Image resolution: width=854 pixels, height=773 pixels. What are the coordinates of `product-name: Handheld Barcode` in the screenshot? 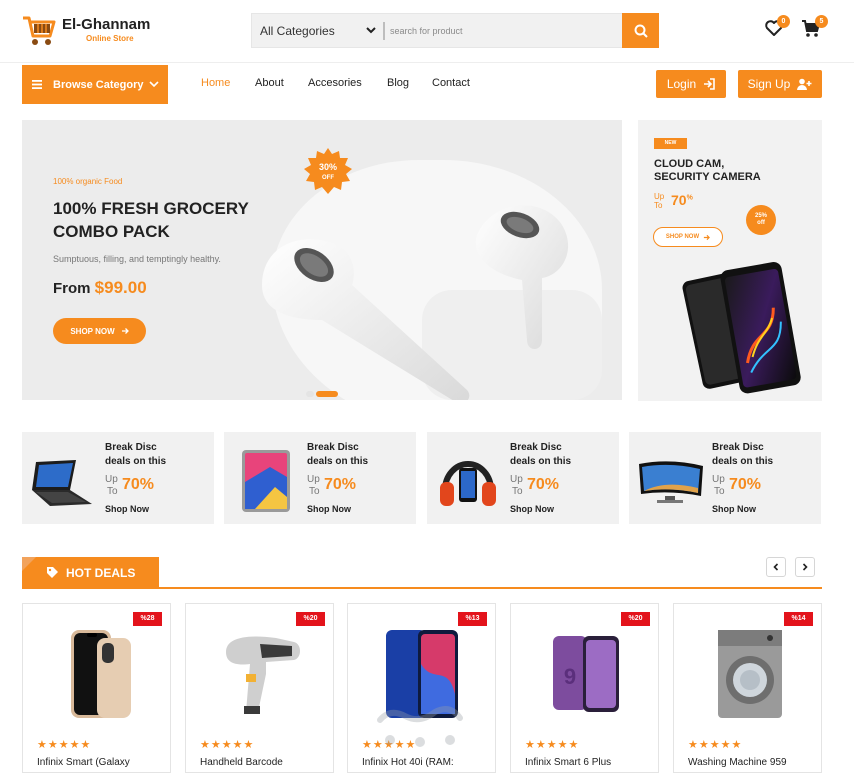 It's located at (241, 762).